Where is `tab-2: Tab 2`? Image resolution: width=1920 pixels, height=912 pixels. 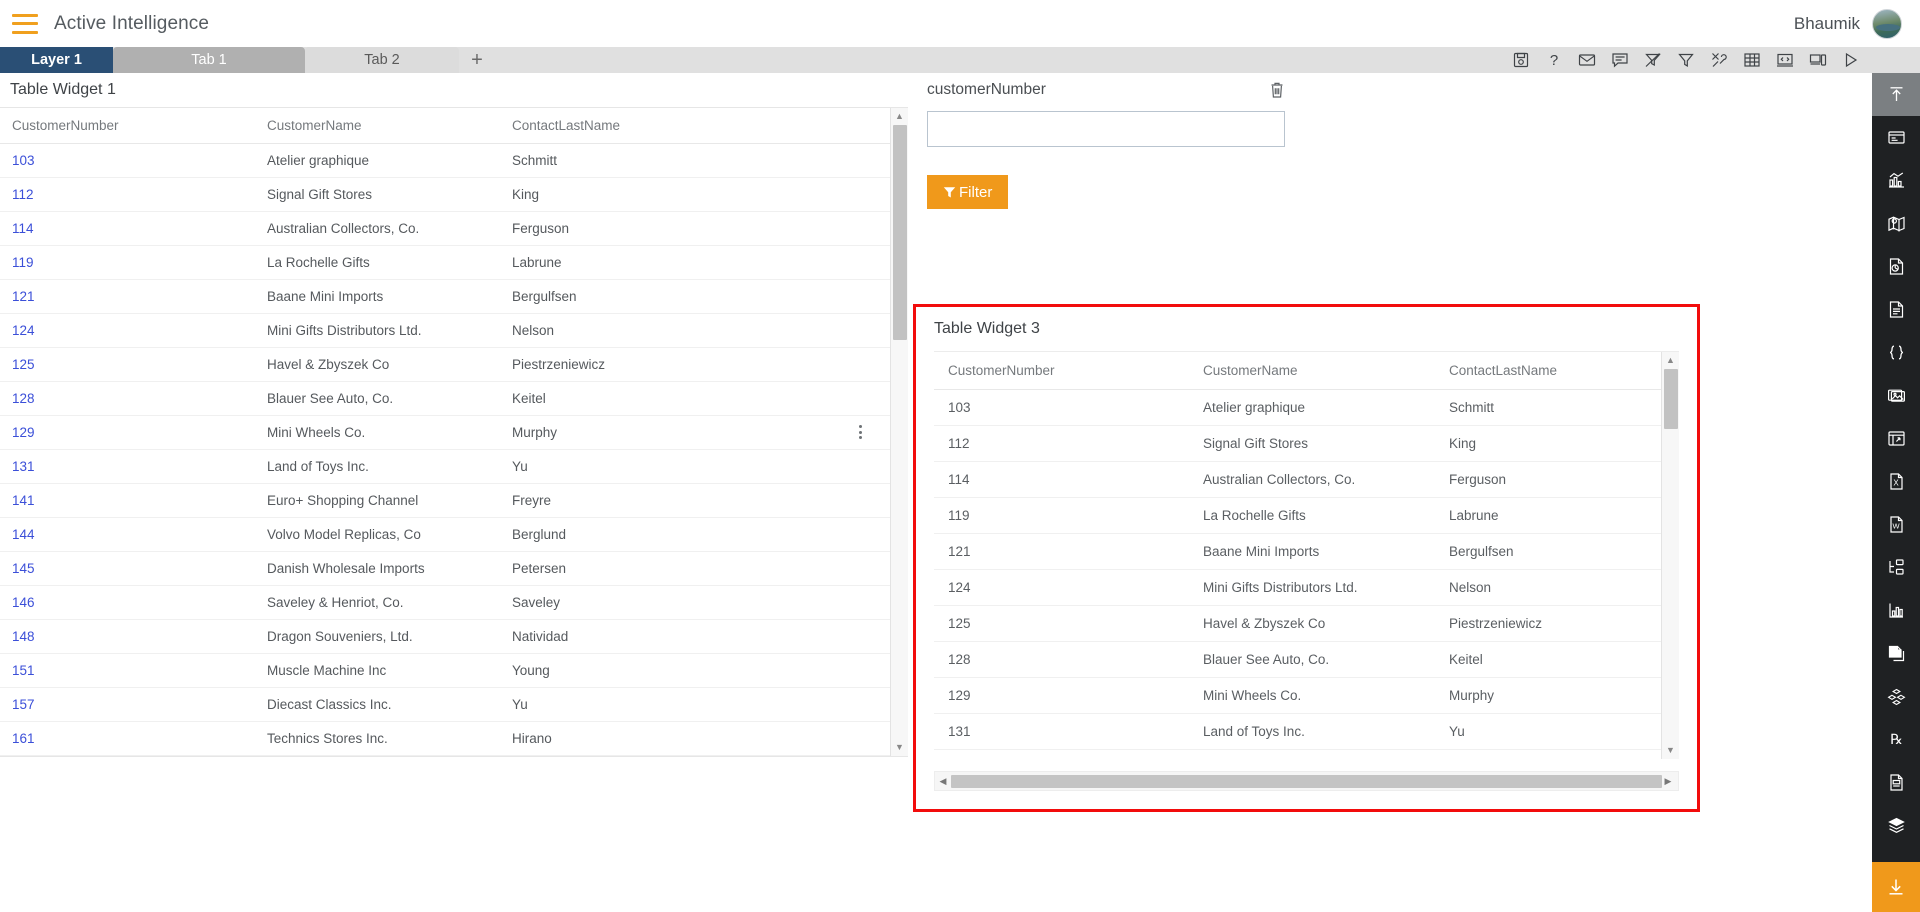
tab-2: Tab 2 is located at coordinates (382, 60).